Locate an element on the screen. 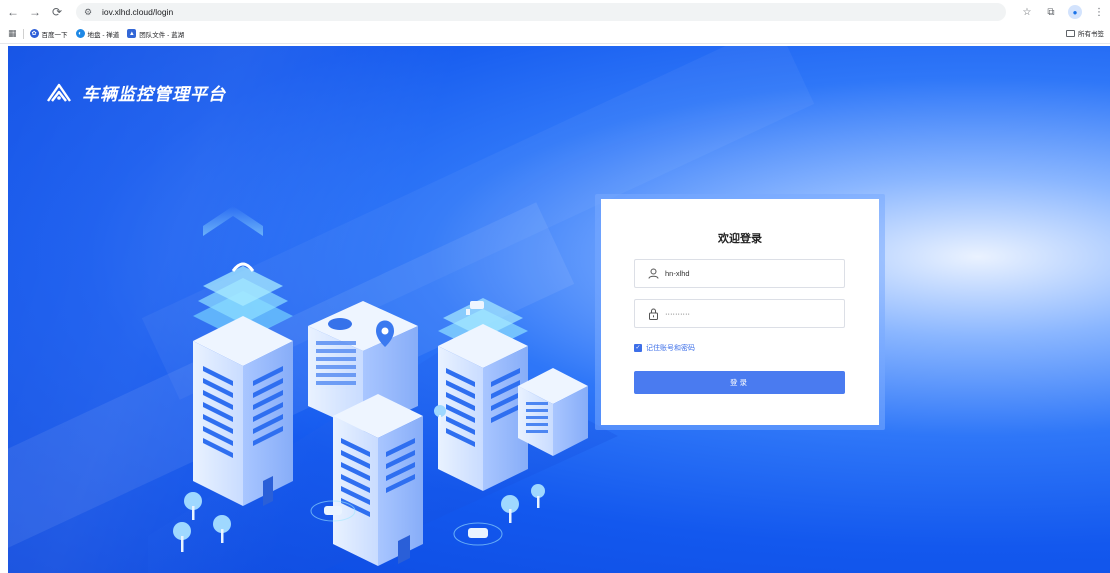 This screenshot has width=1110, height=573. user-icon is located at coordinates (653, 273).